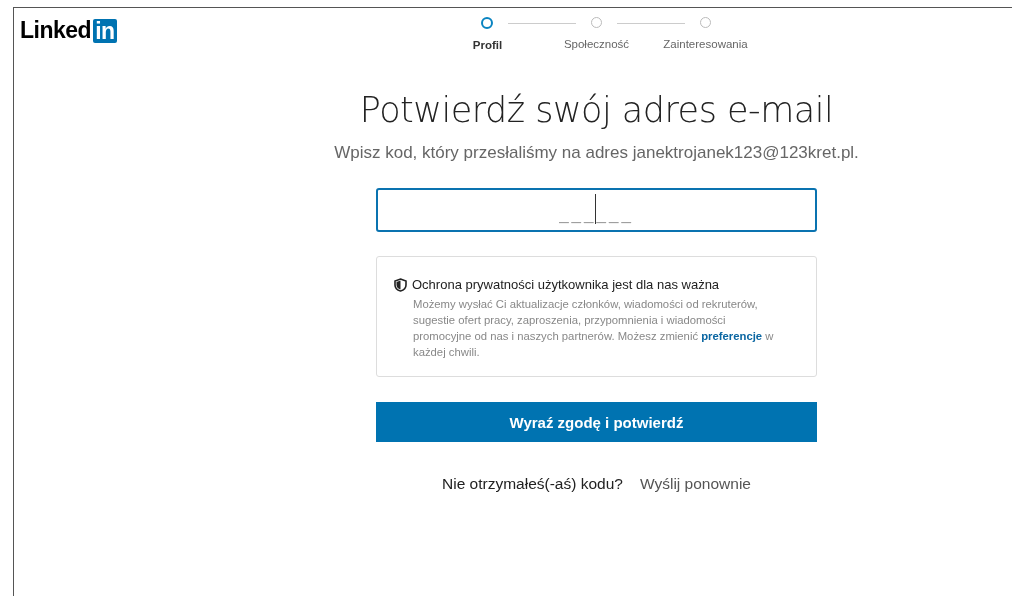 This screenshot has width=1012, height=596. What do you see at coordinates (596, 110) in the screenshot?
I see `page-heading: Potwierdź swój adres e-mail` at bounding box center [596, 110].